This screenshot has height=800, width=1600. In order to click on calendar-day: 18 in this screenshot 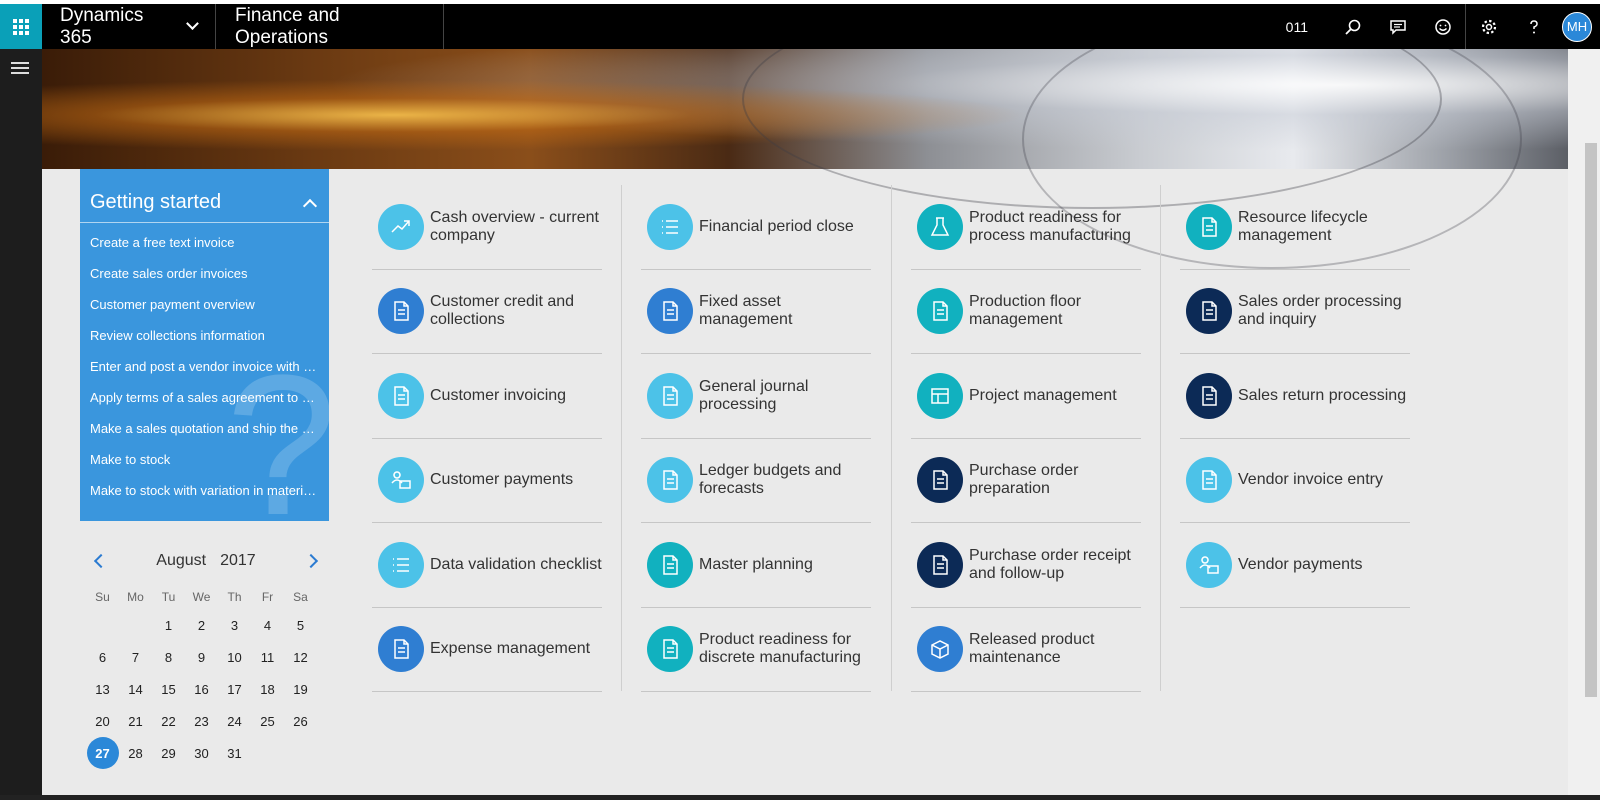, I will do `click(267, 689)`.